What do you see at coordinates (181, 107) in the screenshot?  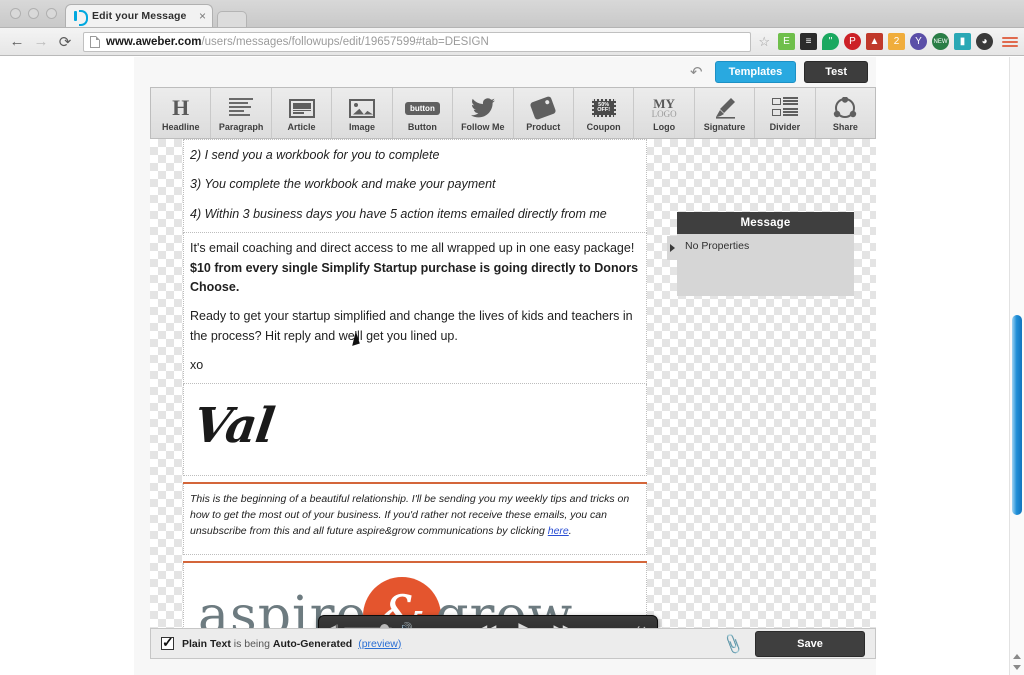 I see `headline-icon: H` at bounding box center [181, 107].